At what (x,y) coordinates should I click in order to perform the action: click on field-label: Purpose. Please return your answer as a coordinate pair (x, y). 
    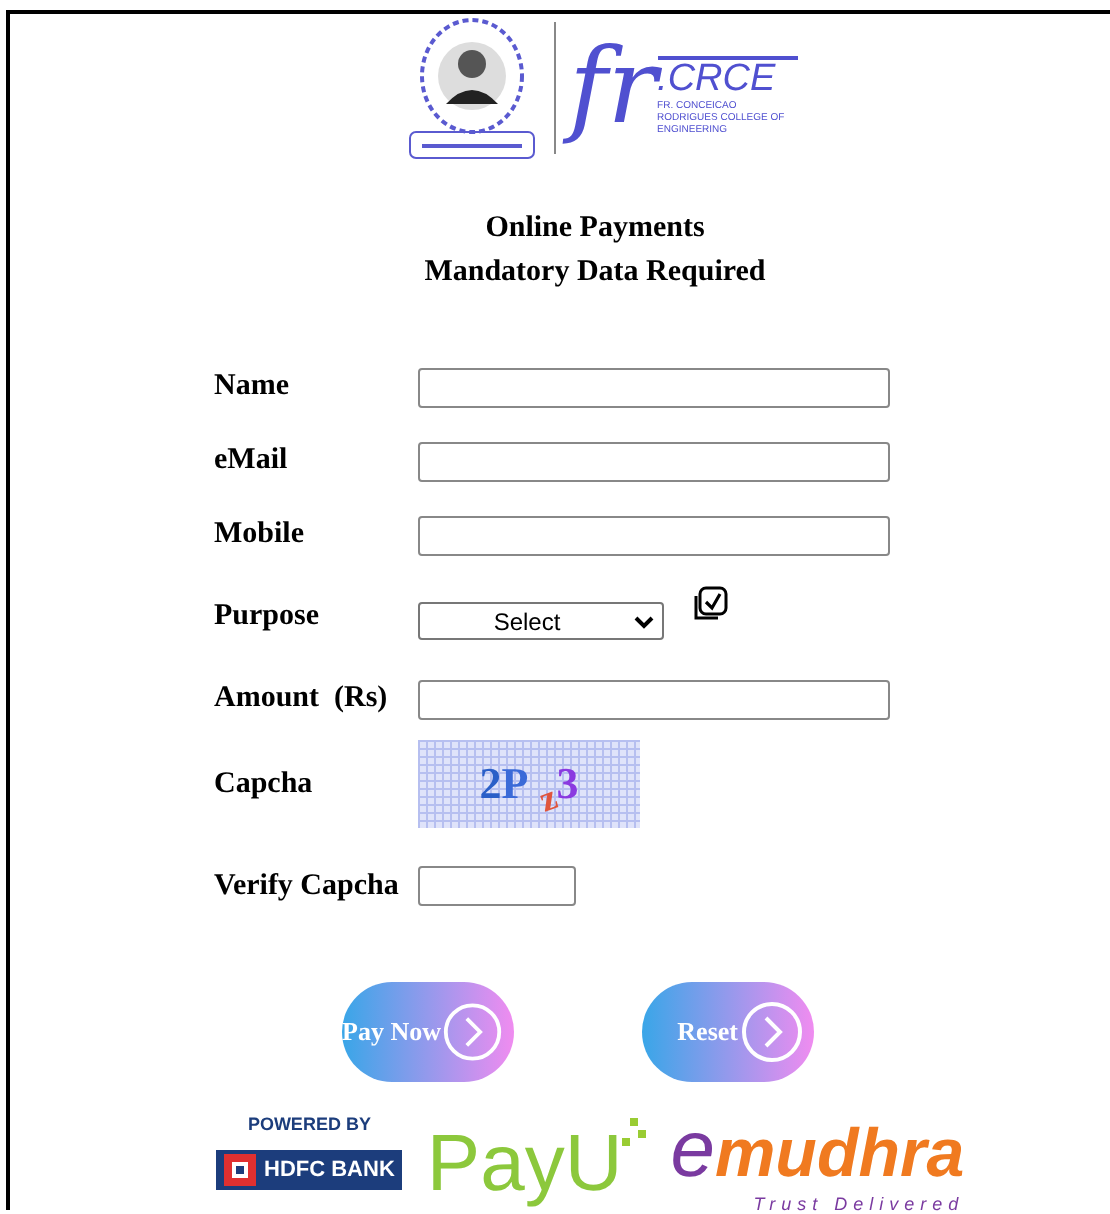
    Looking at the image, I should click on (267, 617).